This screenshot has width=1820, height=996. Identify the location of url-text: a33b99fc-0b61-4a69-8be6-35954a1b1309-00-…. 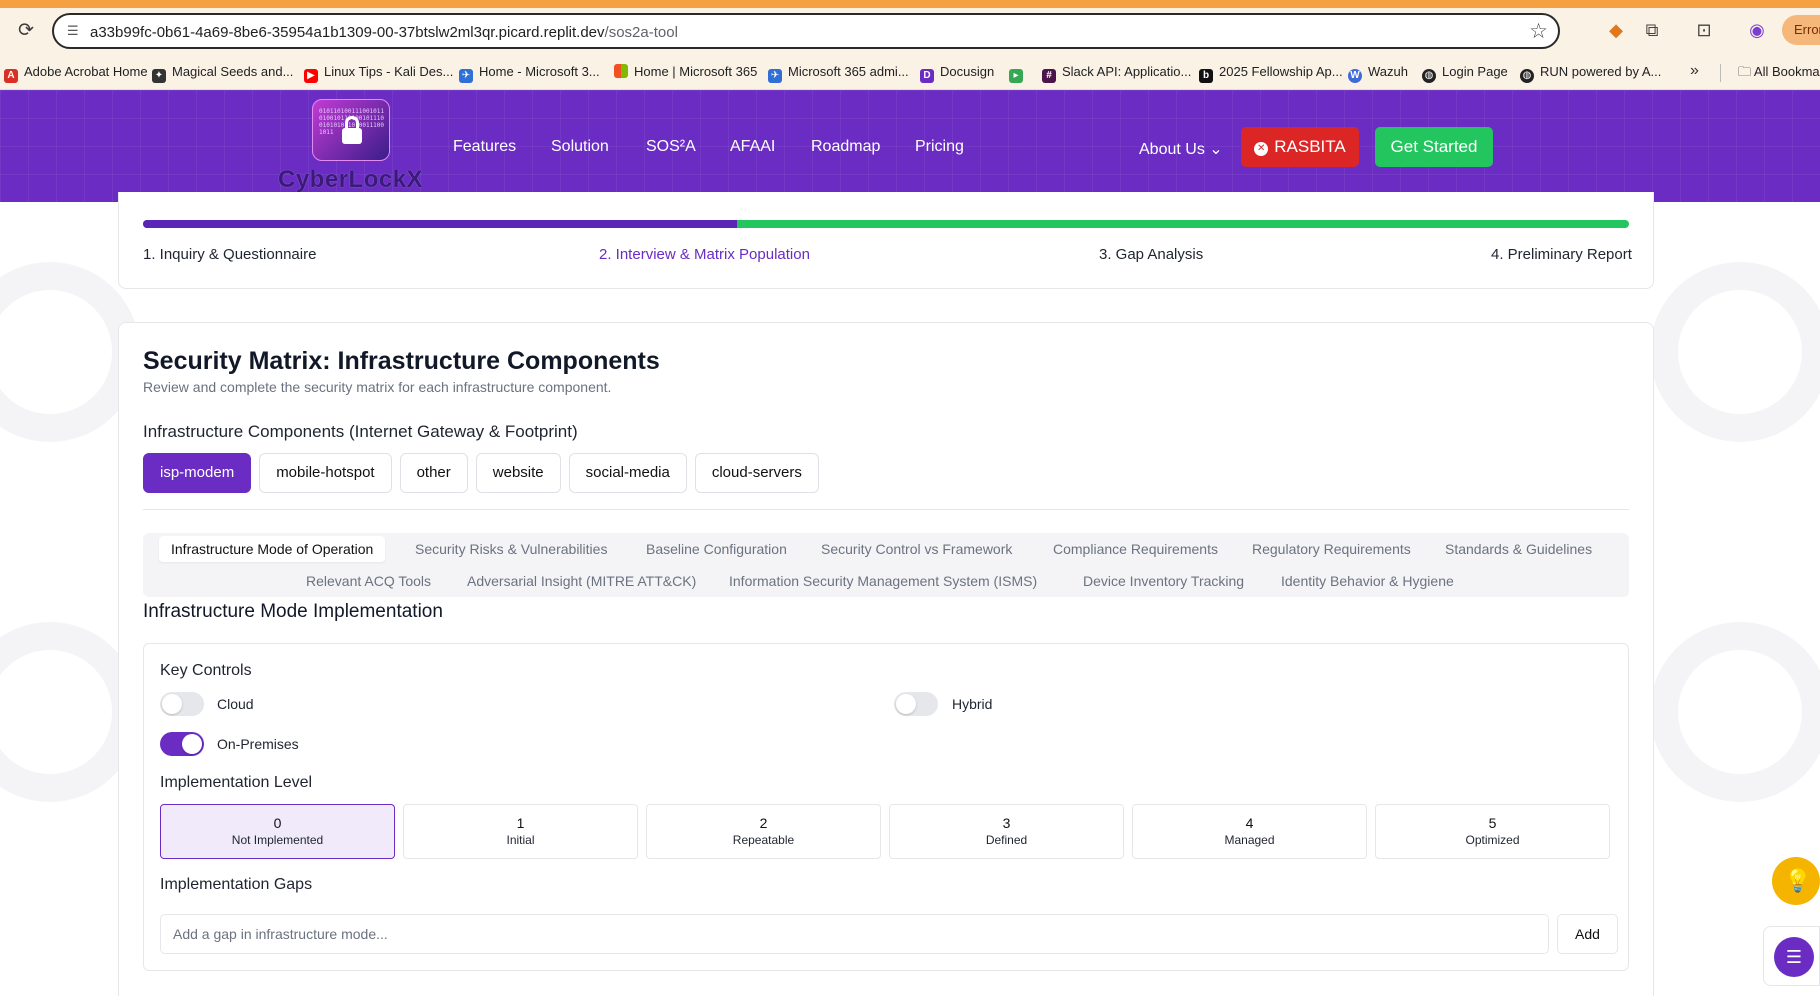
(384, 32).